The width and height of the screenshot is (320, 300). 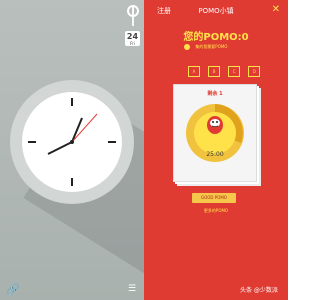 What do you see at coordinates (60, 148) in the screenshot?
I see `clock-minute-hand` at bounding box center [60, 148].